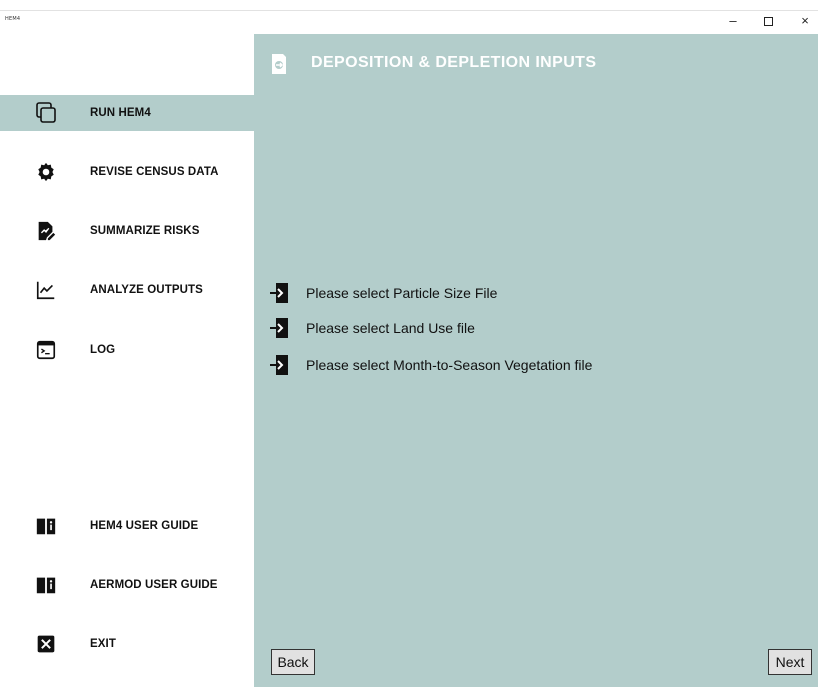 This screenshot has width=818, height=687. I want to click on back-button: Back, so click(293, 662).